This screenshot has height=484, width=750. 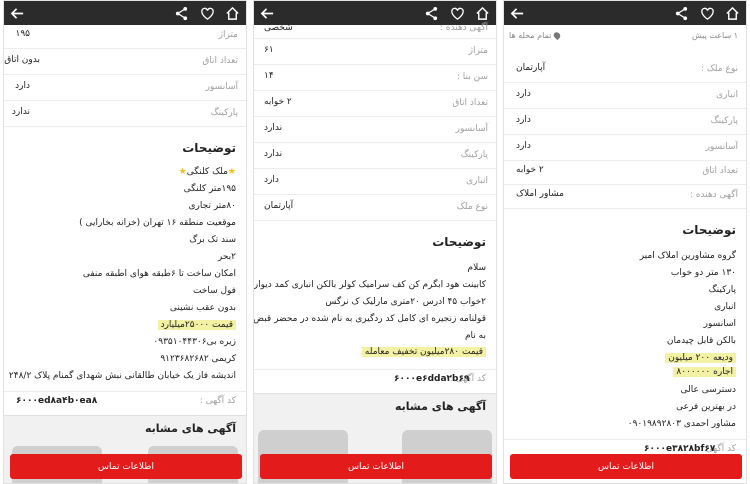 I want to click on ad-code-row: کد آگهی : ۶۰۰۰ed۸a۴b۰ea۸, so click(x=125, y=401).